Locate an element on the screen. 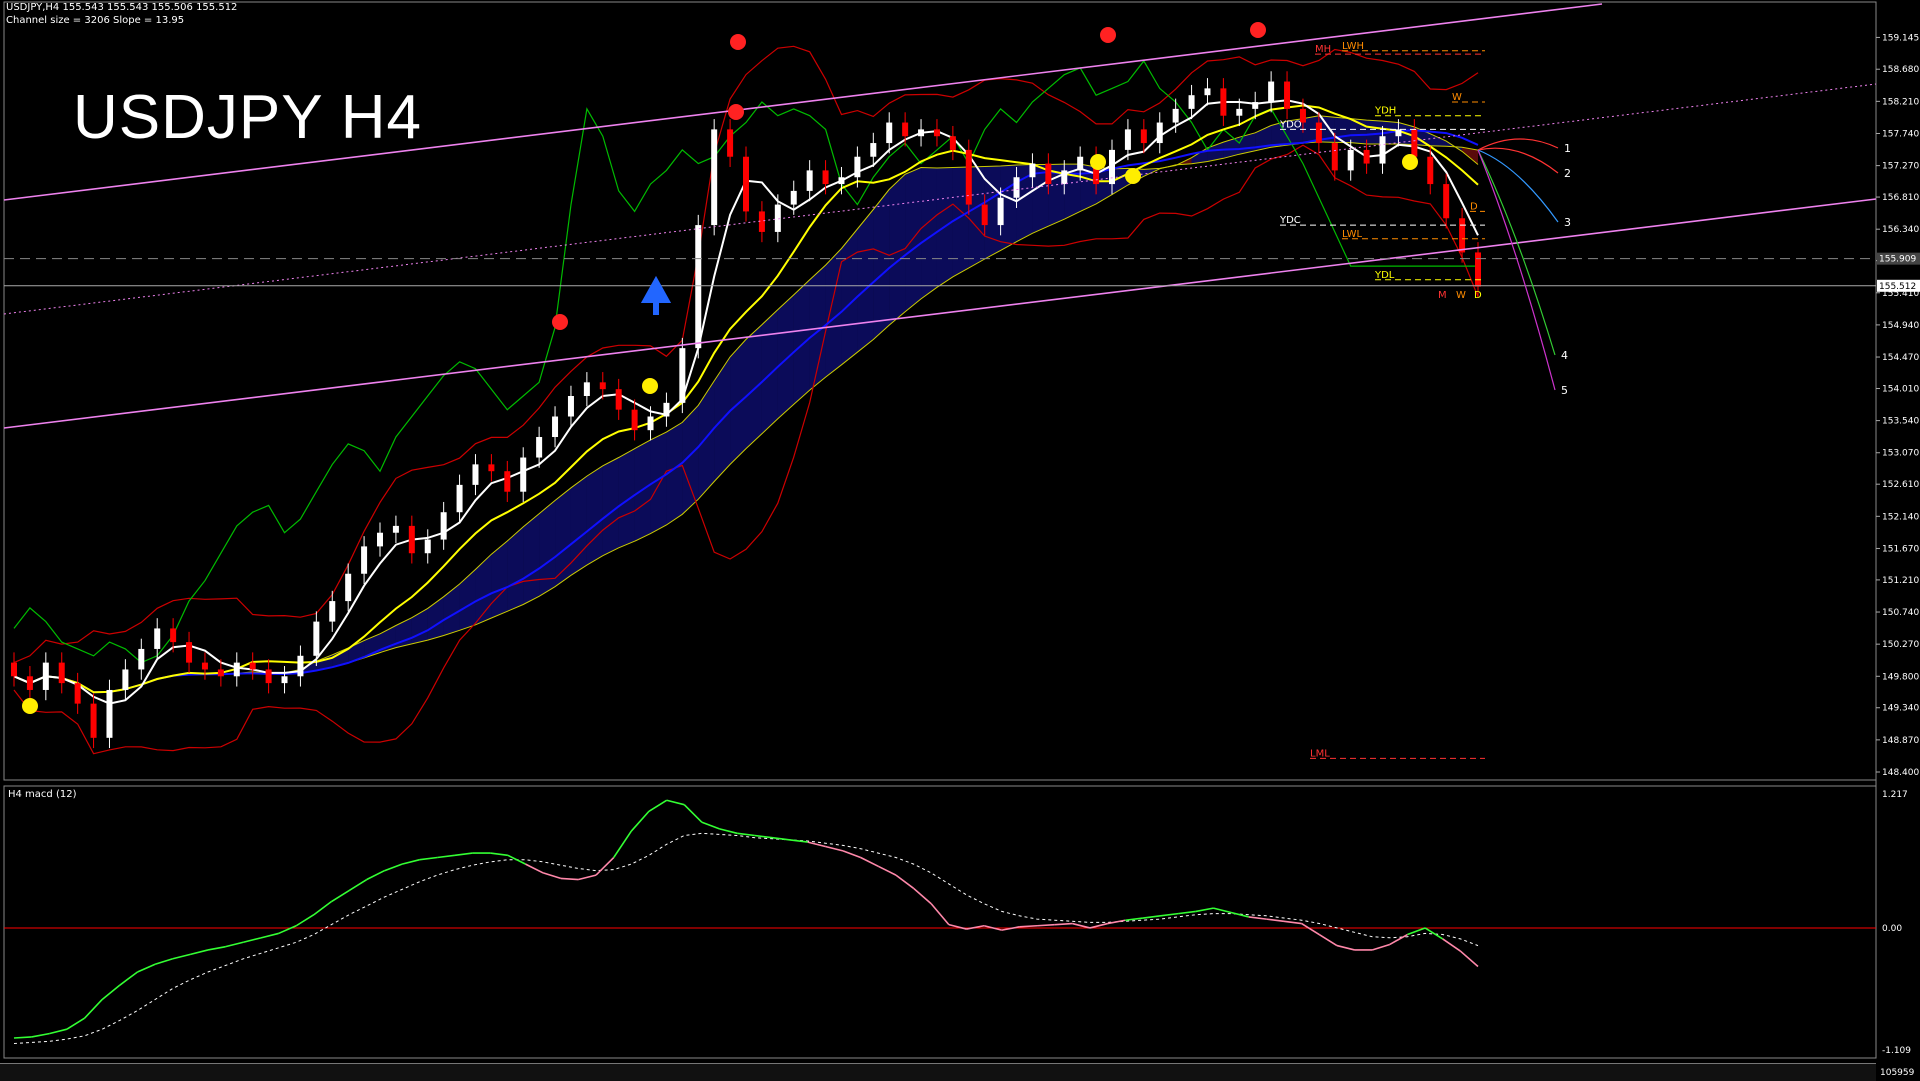  status-value: 105959 is located at coordinates (1897, 1073).